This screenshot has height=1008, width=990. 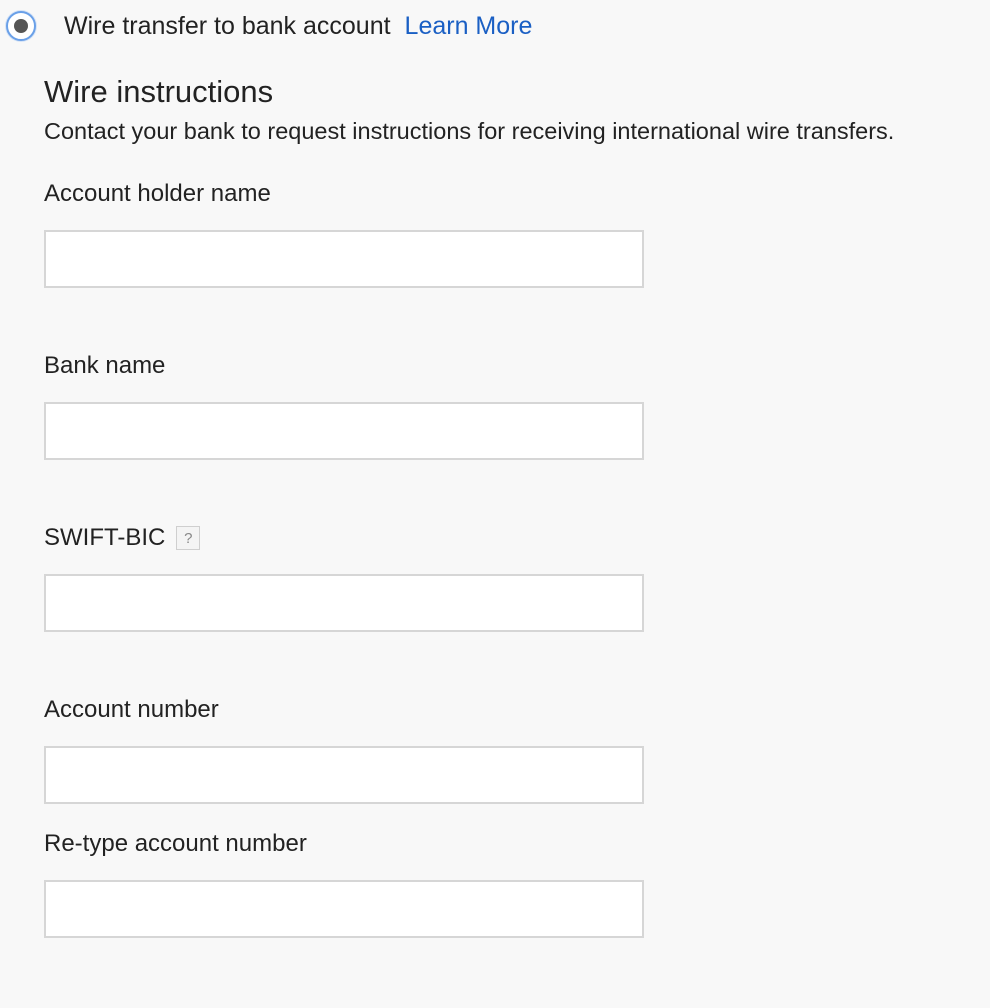 What do you see at coordinates (227, 25) in the screenshot?
I see `payment-option-label: Wire transfer to bank account` at bounding box center [227, 25].